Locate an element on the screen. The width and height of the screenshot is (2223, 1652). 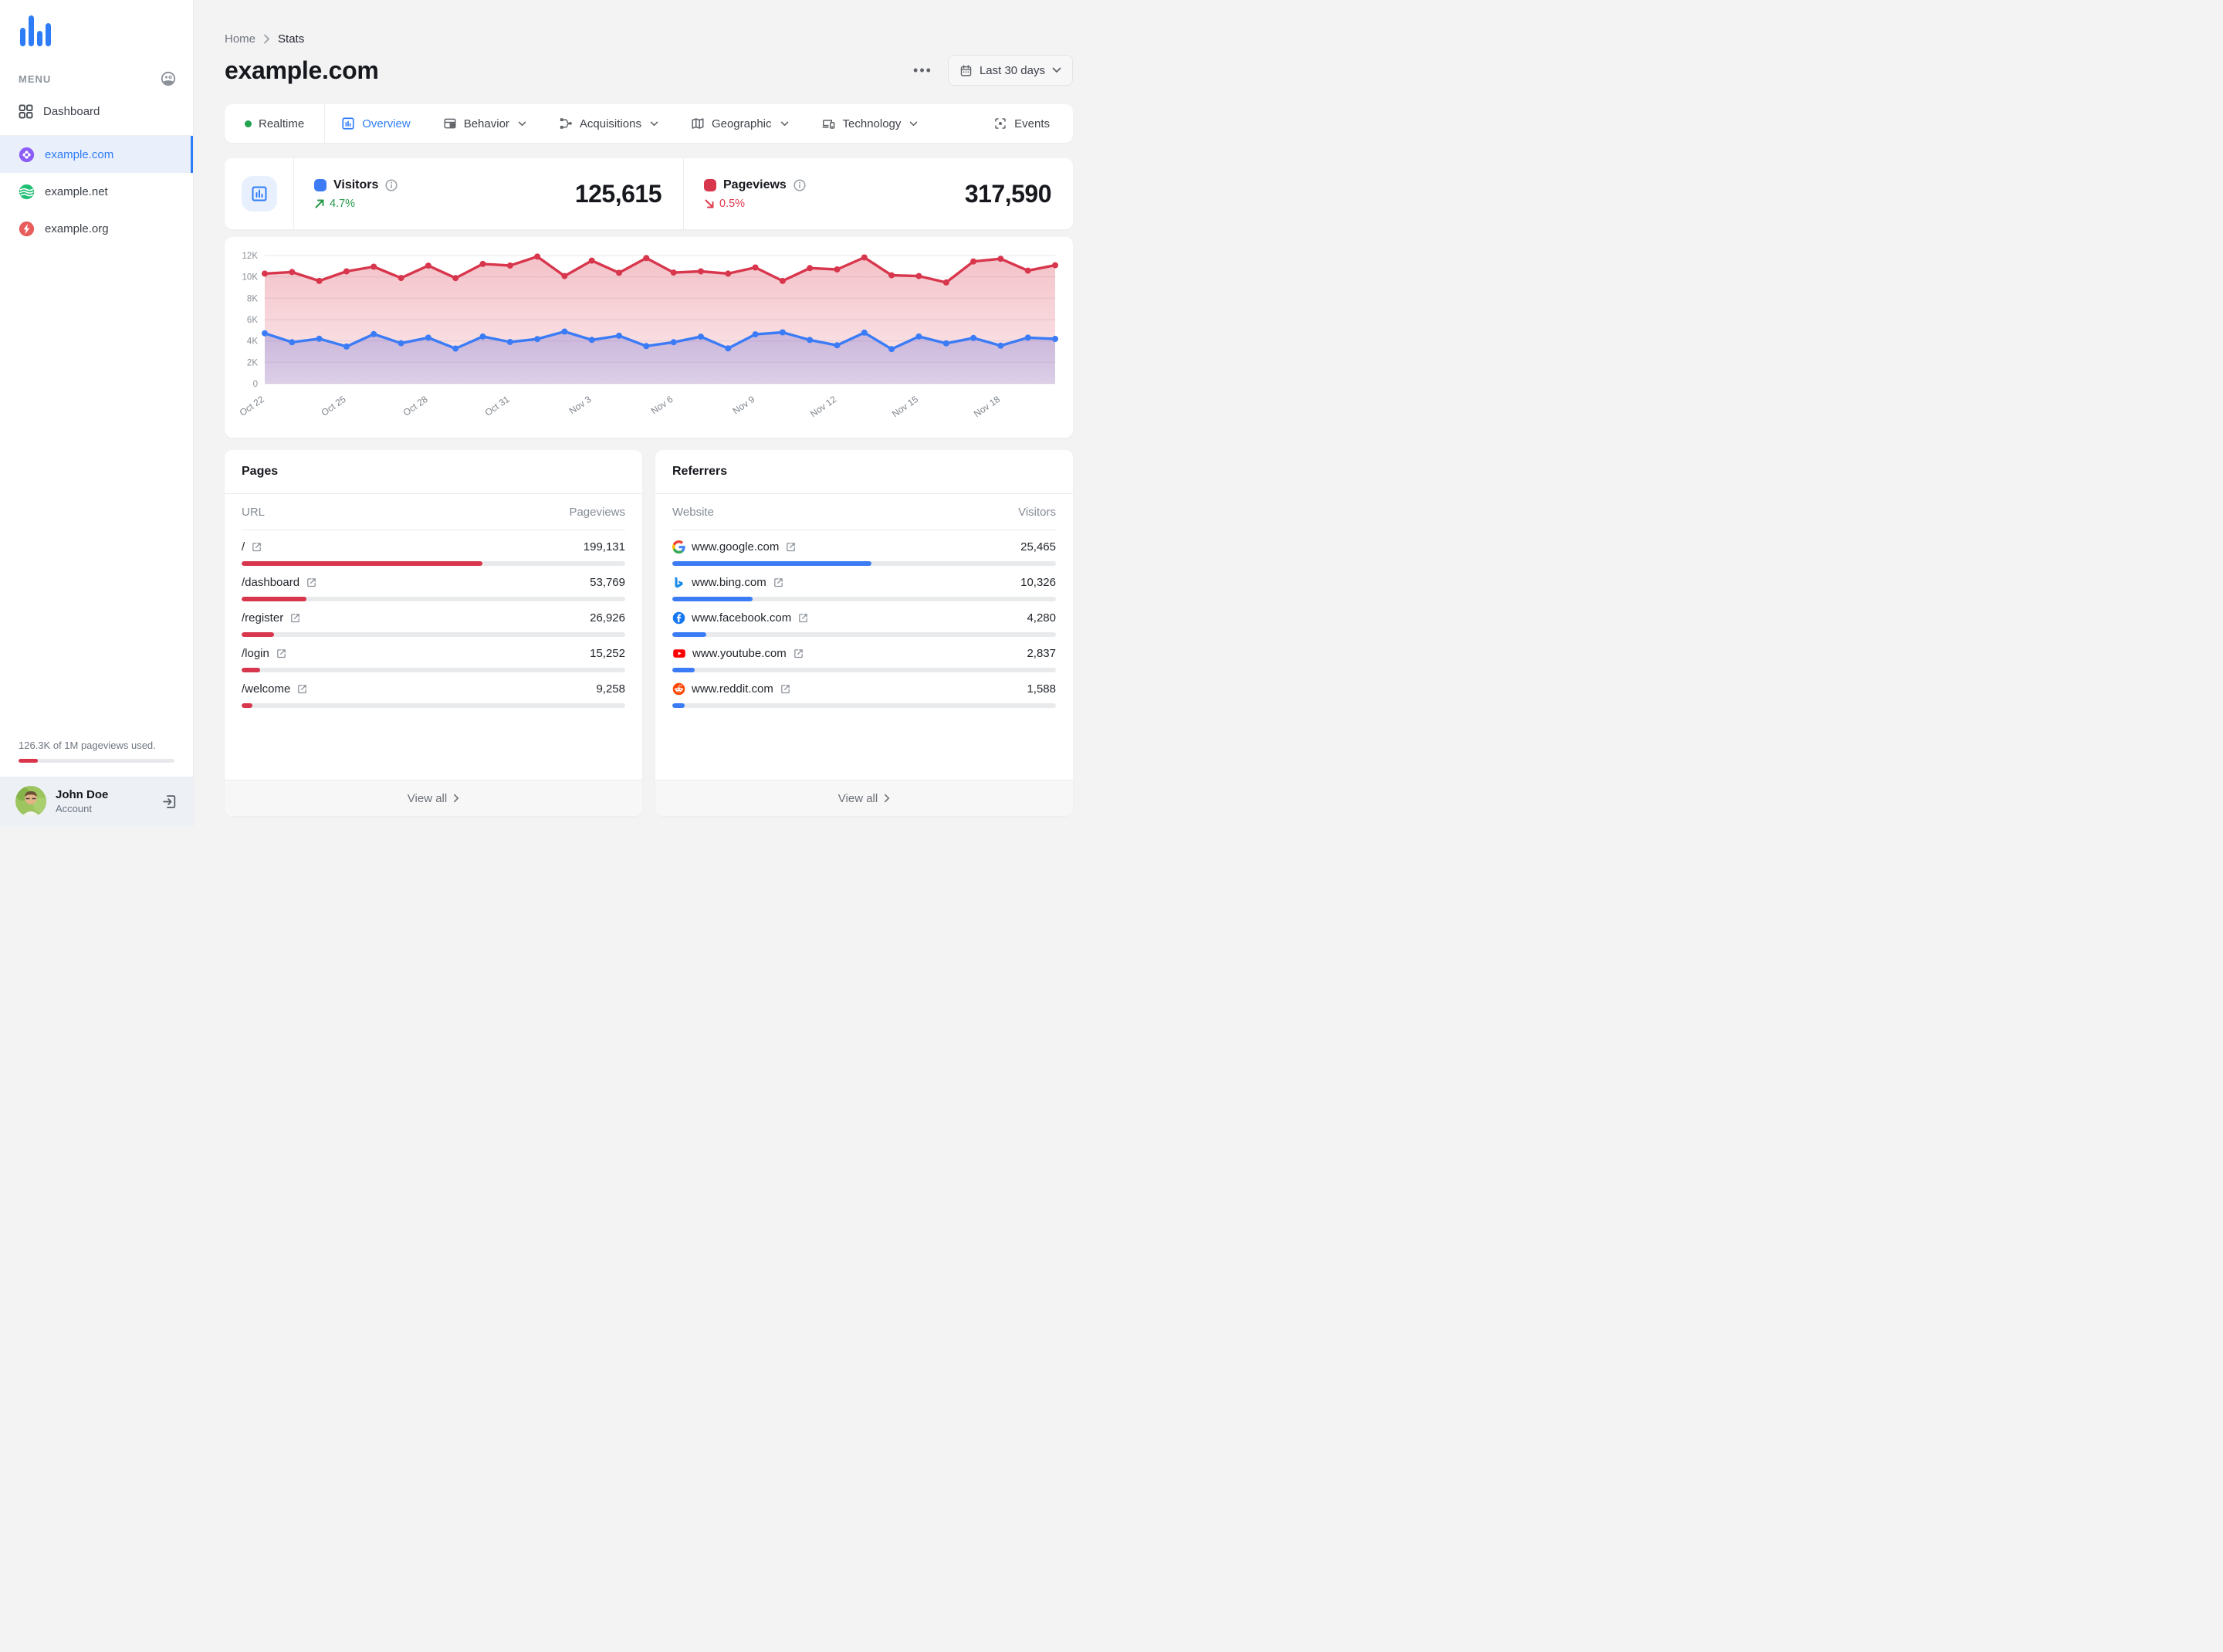
svg-text: Nov 9 is located at coordinates (744, 405).